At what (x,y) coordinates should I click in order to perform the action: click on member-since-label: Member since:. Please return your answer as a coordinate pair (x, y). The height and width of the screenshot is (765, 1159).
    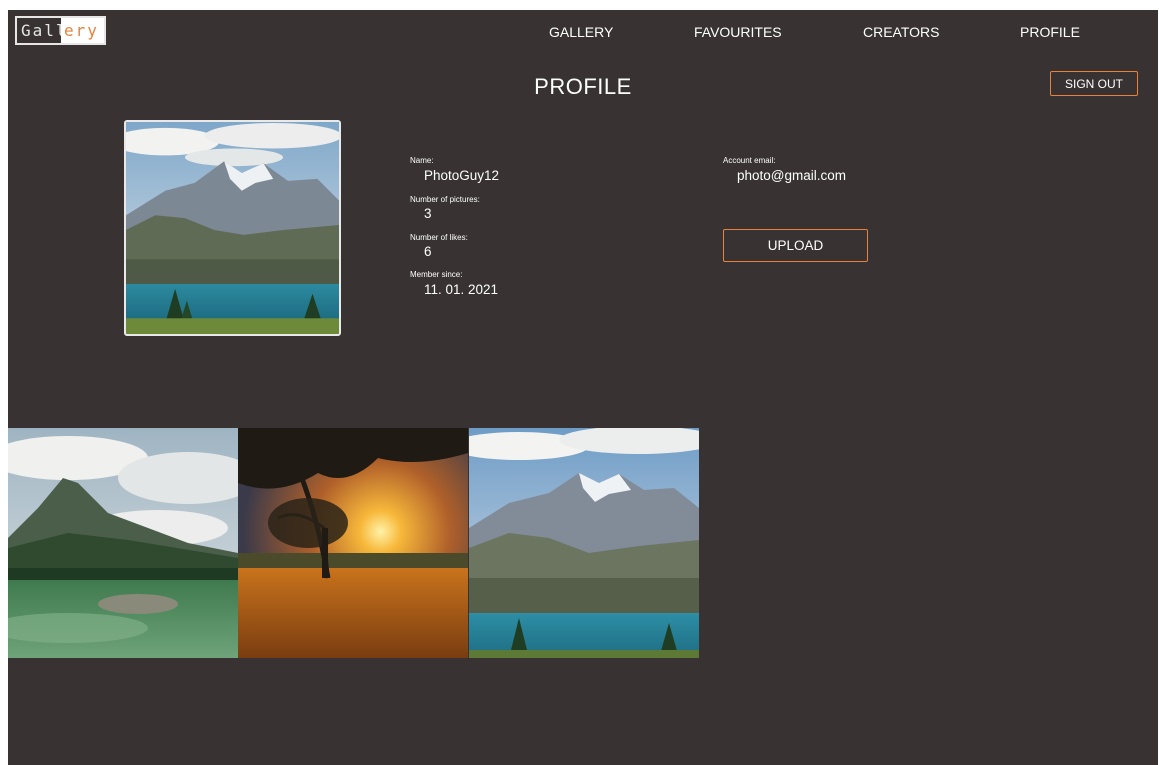
    Looking at the image, I should click on (436, 274).